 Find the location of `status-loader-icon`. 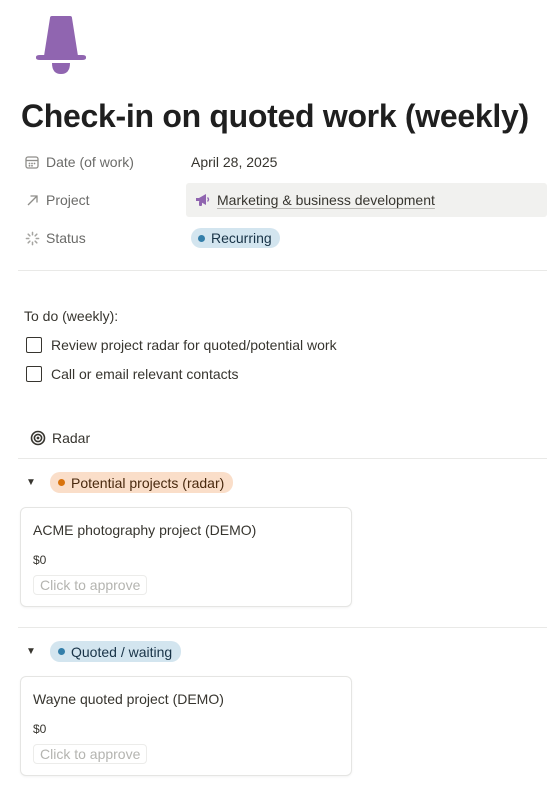

status-loader-icon is located at coordinates (32, 238).